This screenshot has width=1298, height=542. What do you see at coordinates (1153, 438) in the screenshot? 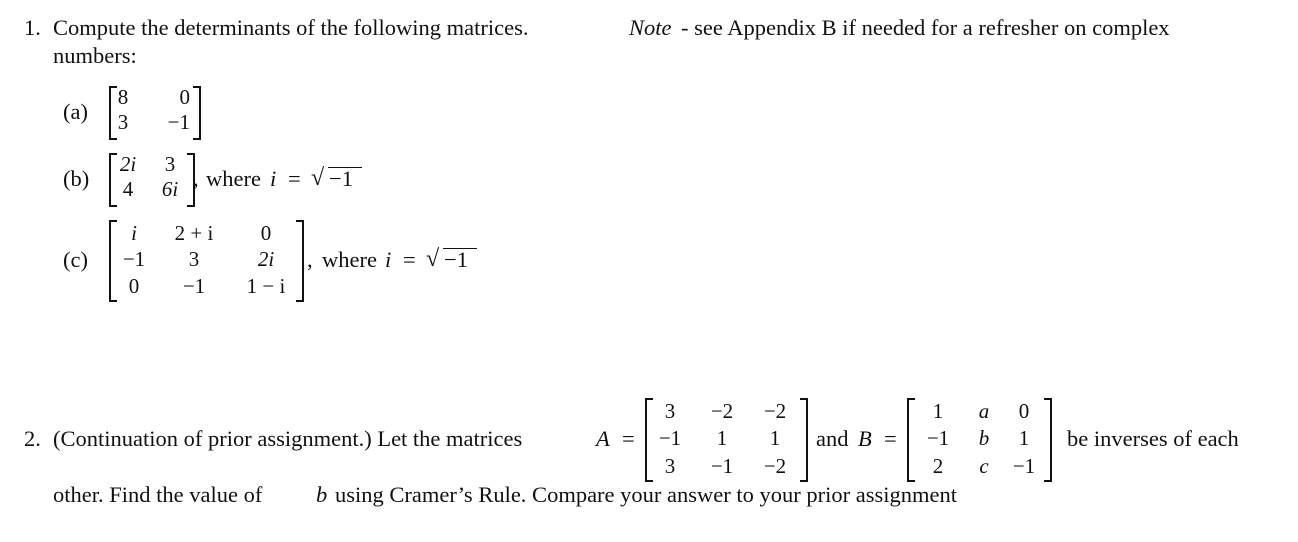
I see `problem-2-after-b: be inverses of each` at bounding box center [1153, 438].